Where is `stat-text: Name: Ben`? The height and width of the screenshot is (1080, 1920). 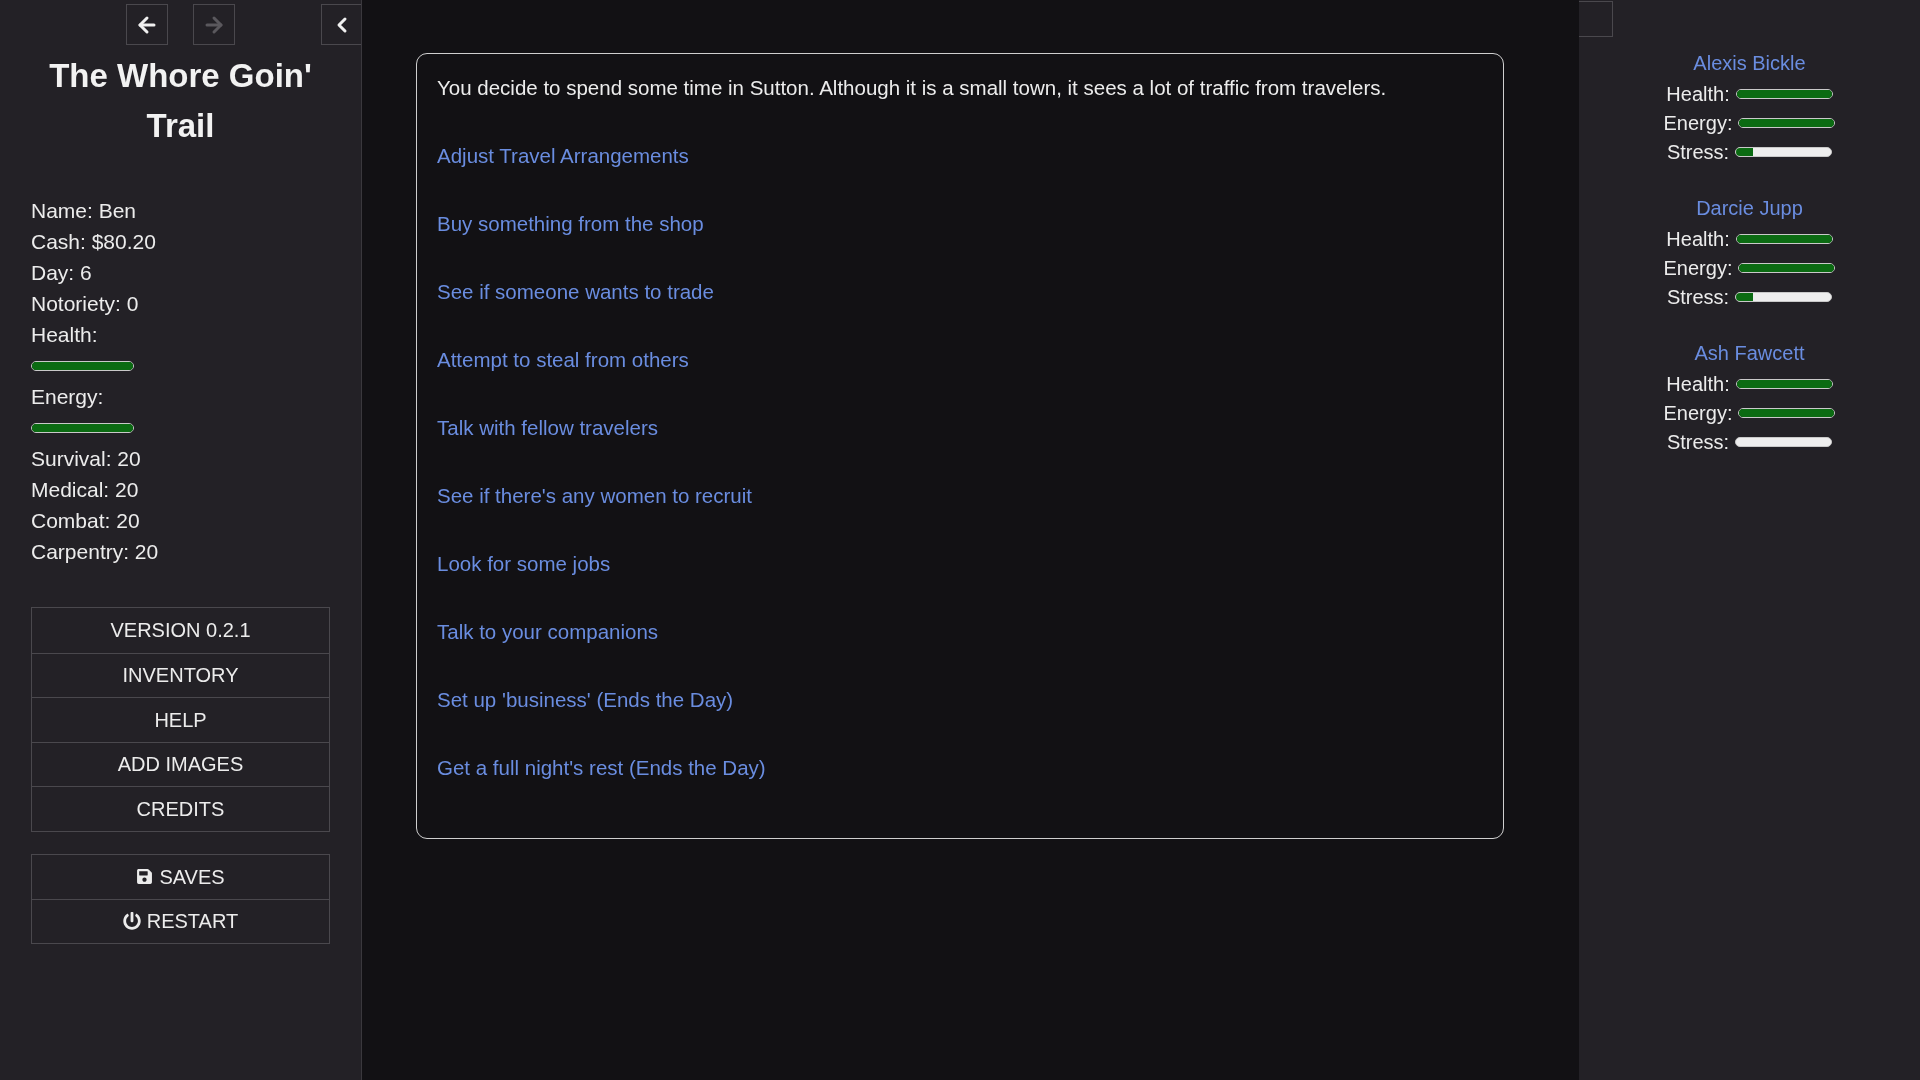
stat-text: Name: Ben is located at coordinates (84, 211).